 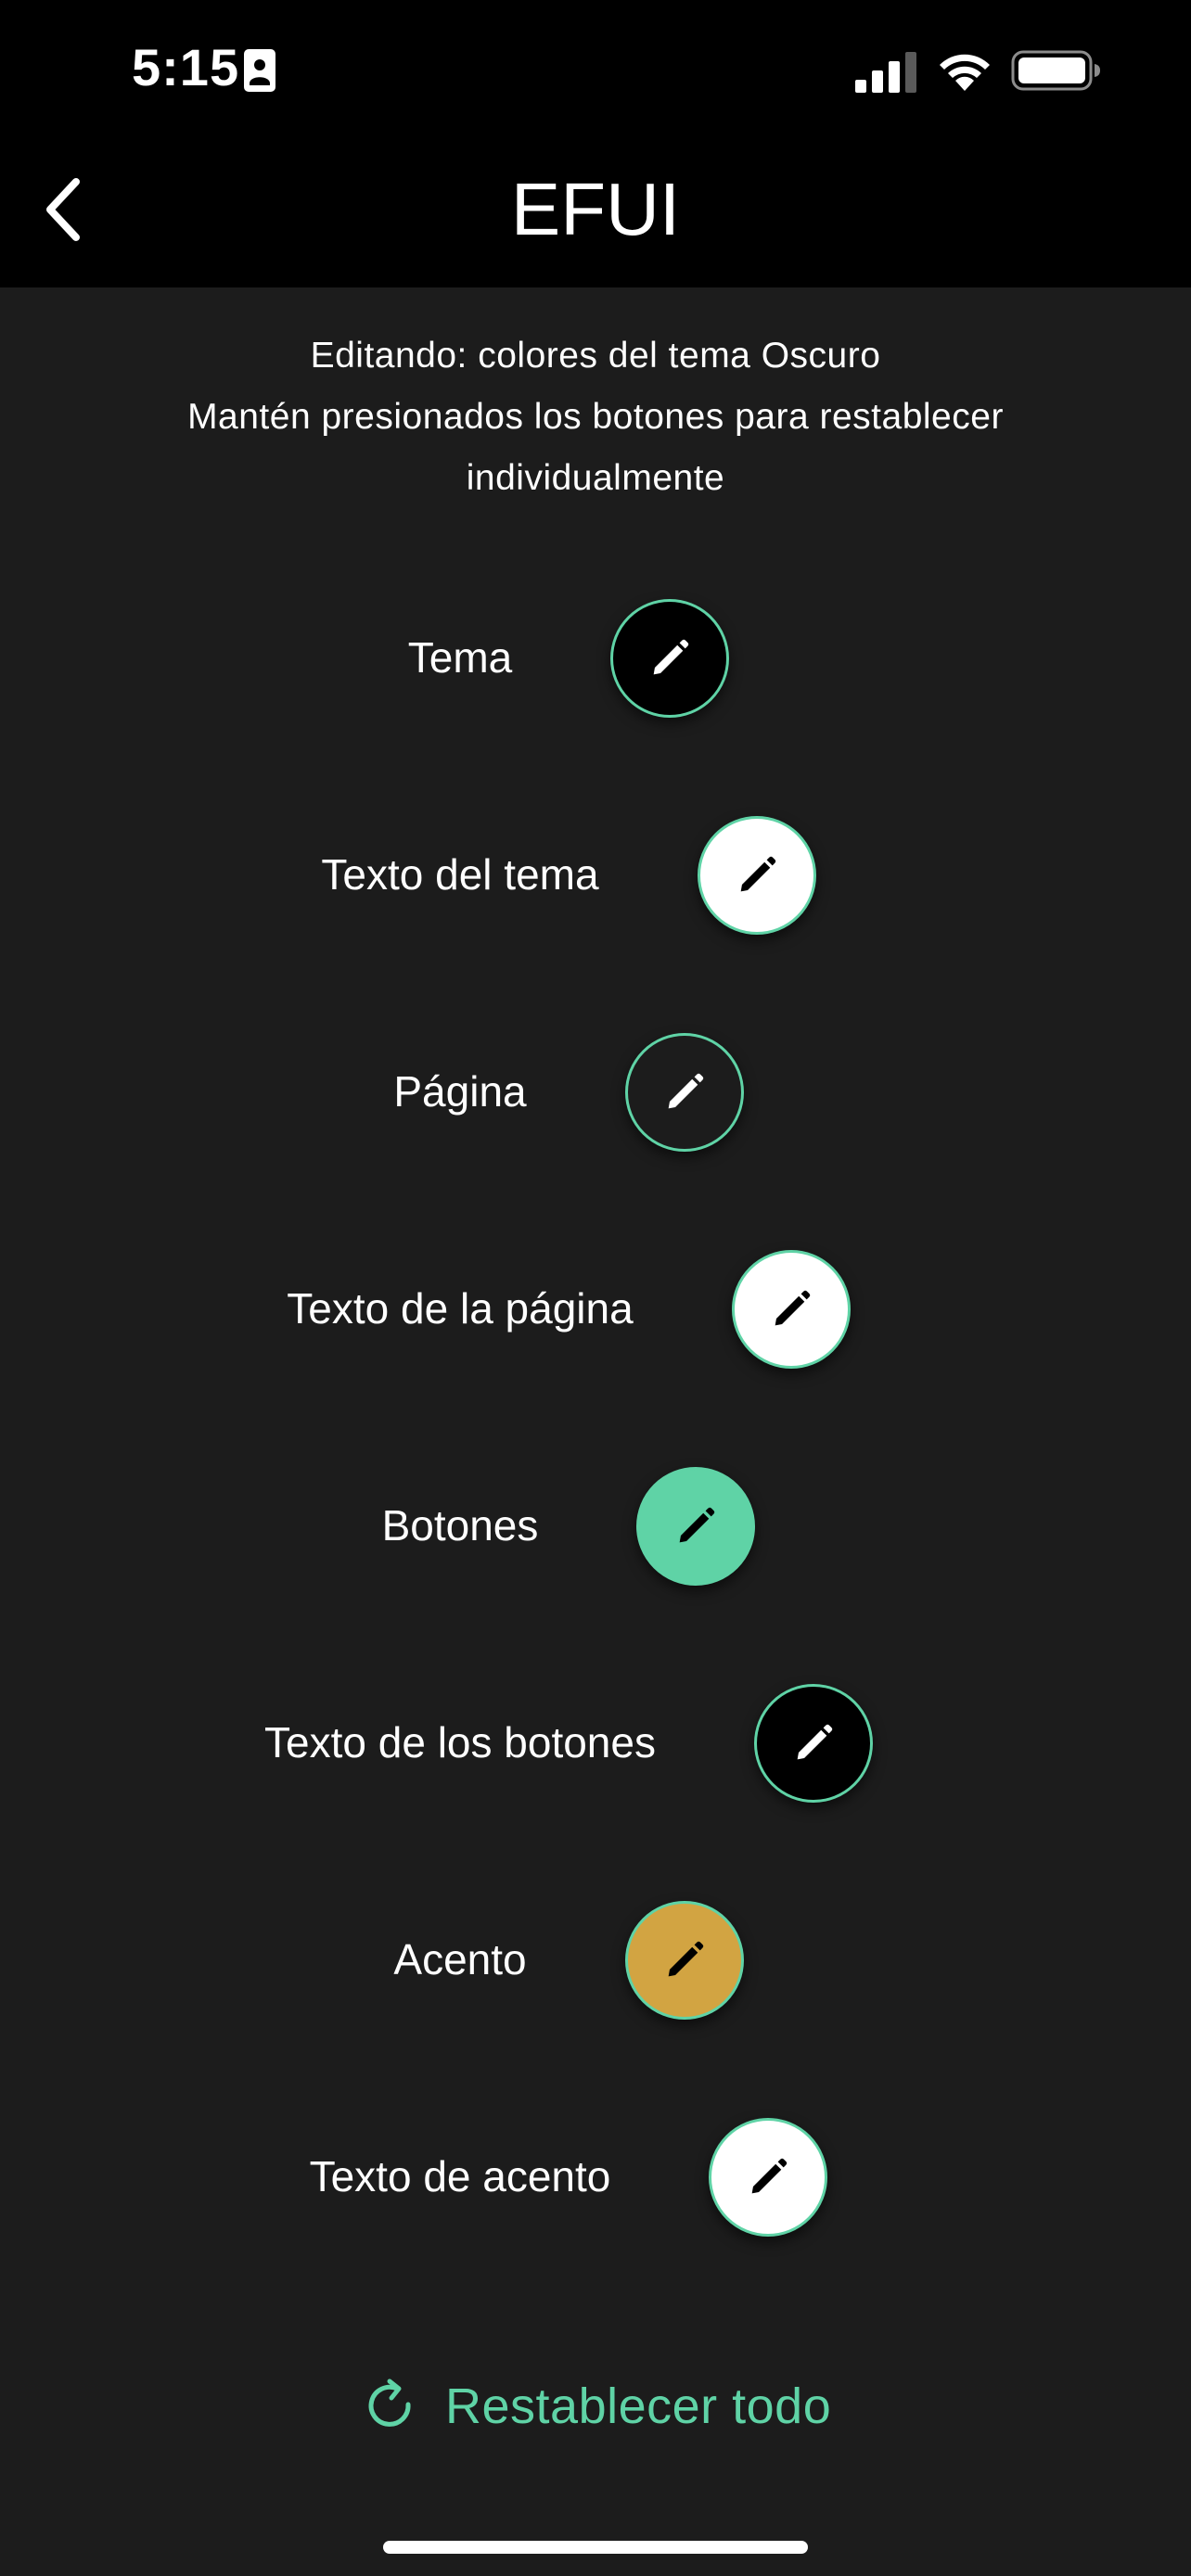 I want to click on color-row-label: Acento, so click(x=460, y=1959).